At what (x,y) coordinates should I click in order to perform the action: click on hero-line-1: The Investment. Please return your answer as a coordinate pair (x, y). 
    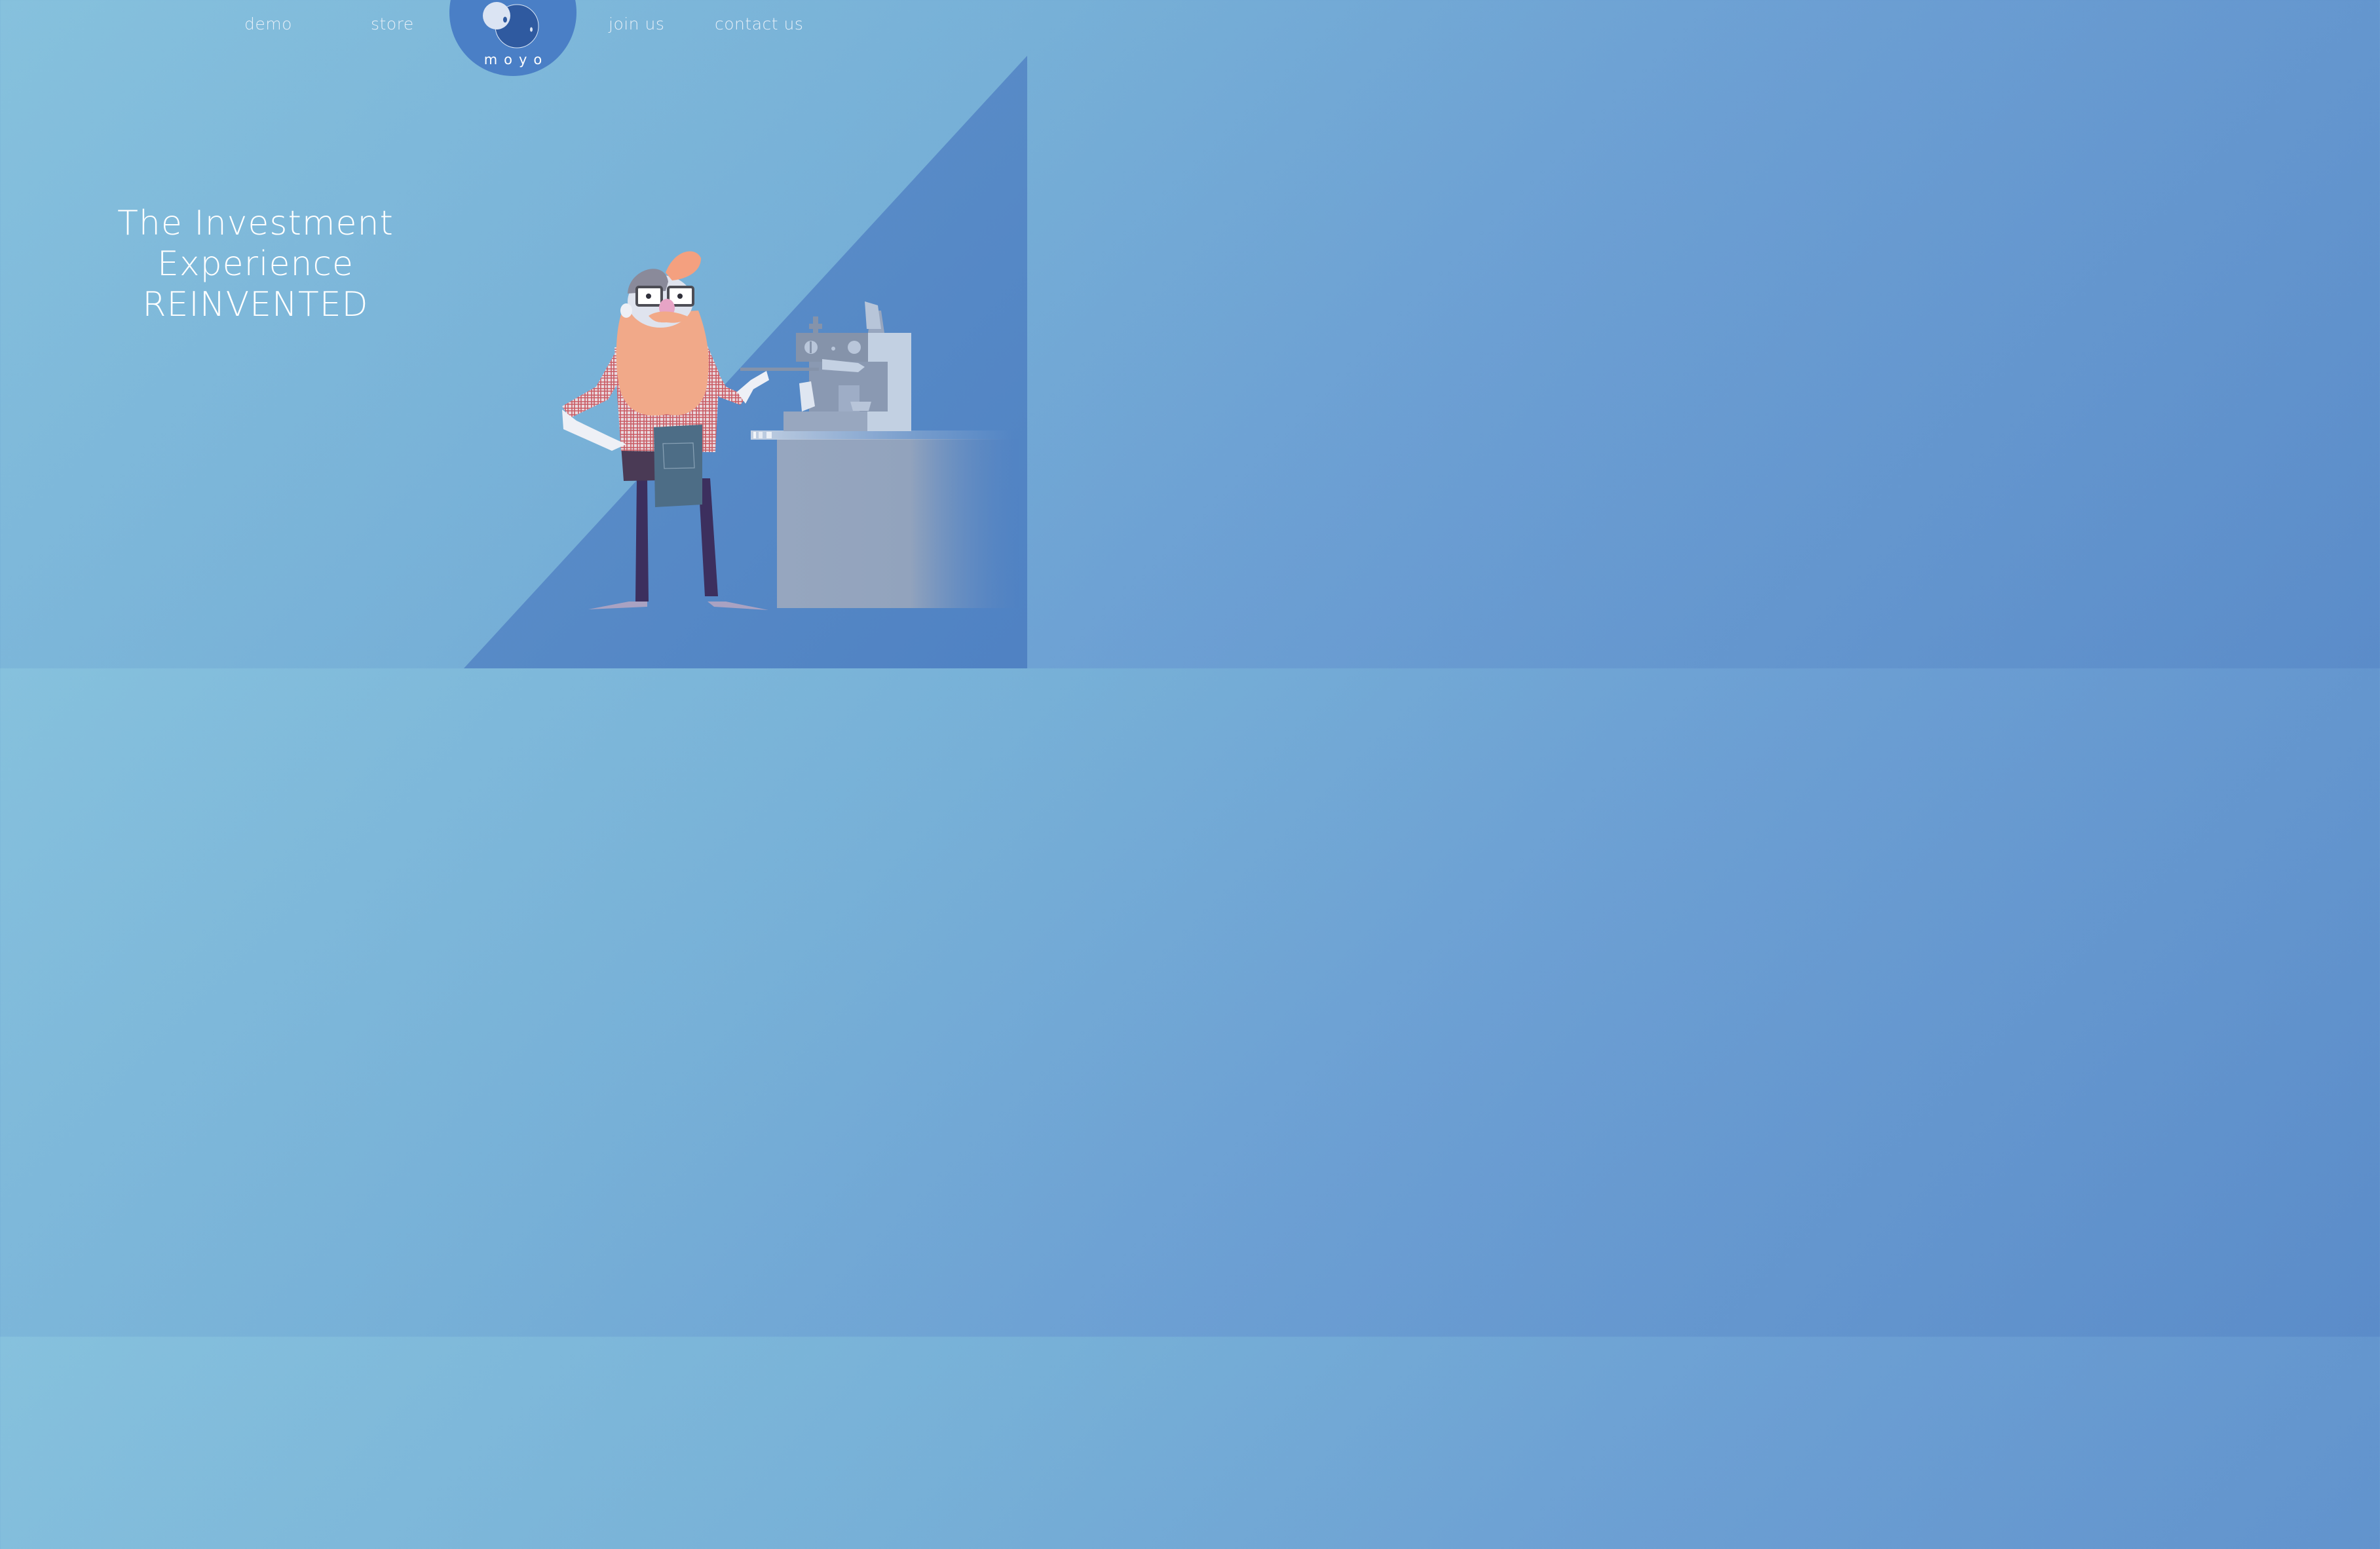
    Looking at the image, I should click on (255, 223).